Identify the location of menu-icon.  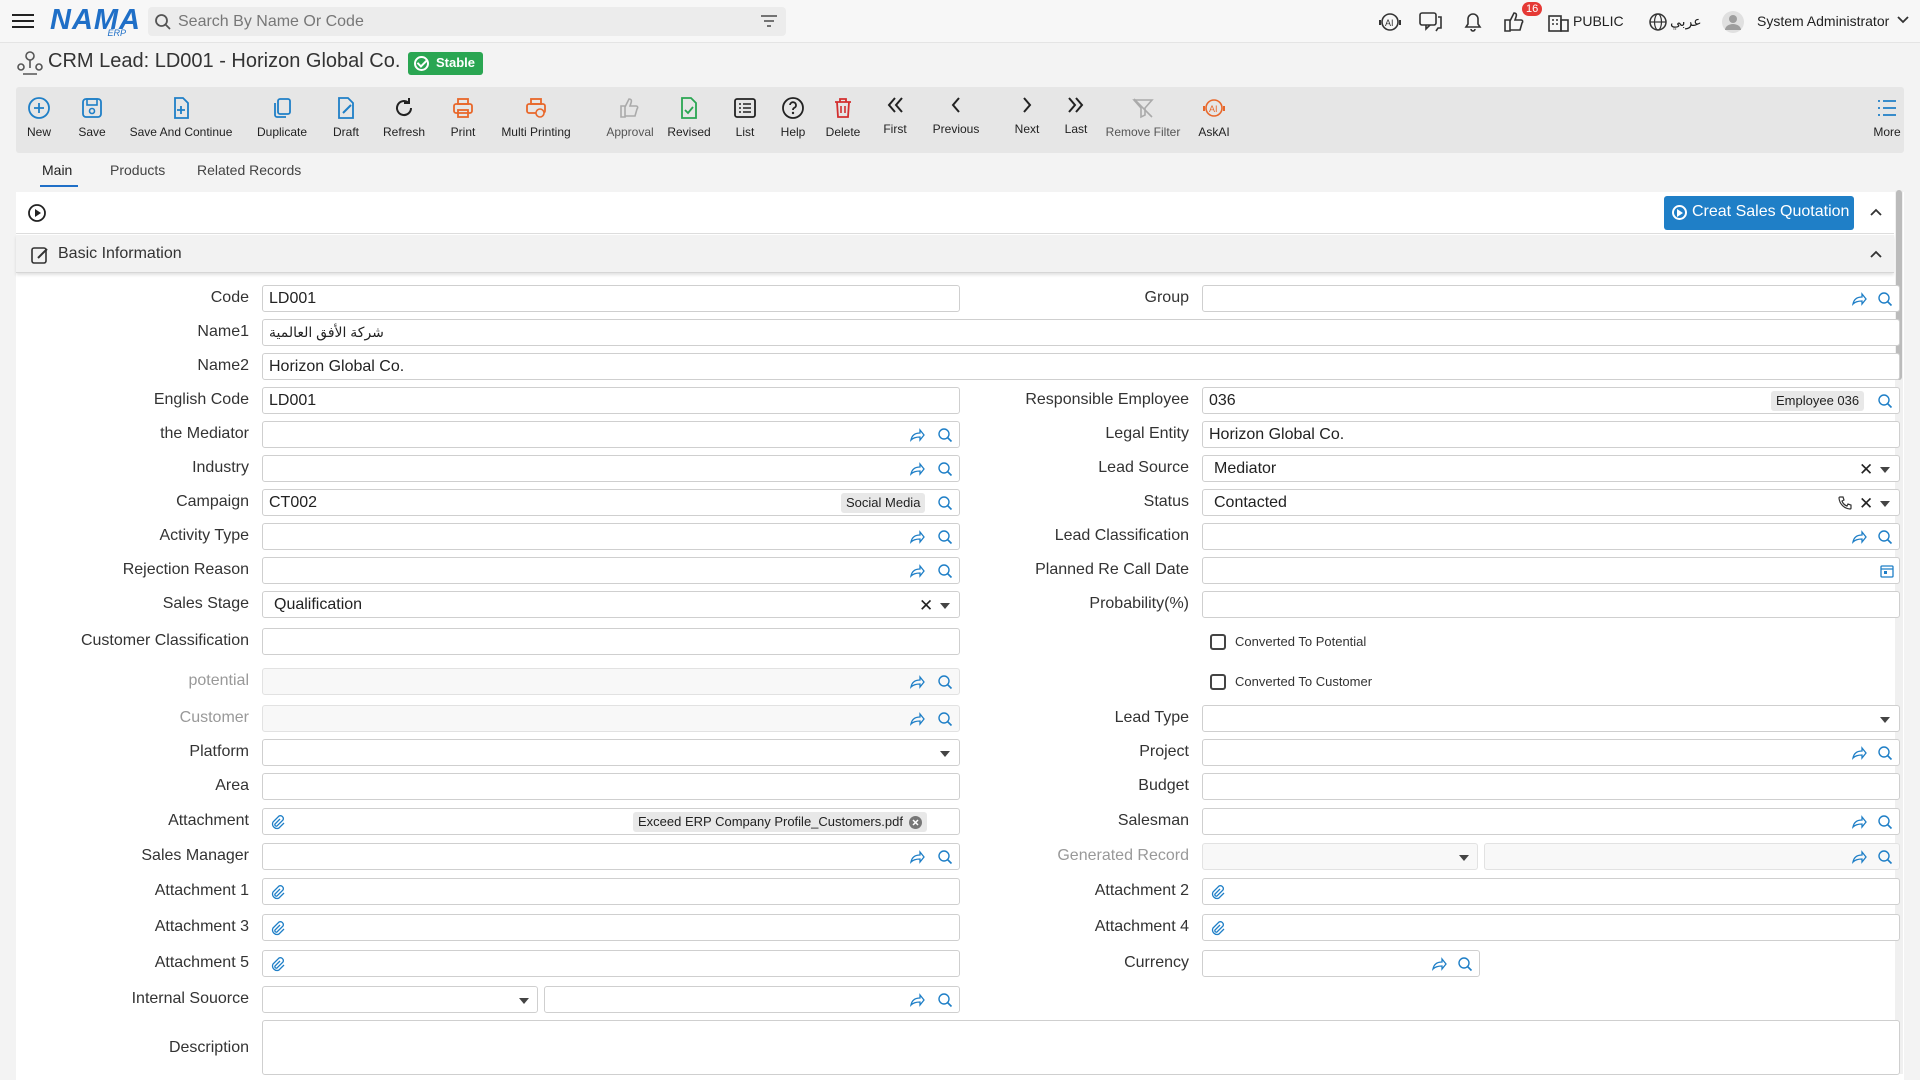
(23, 21).